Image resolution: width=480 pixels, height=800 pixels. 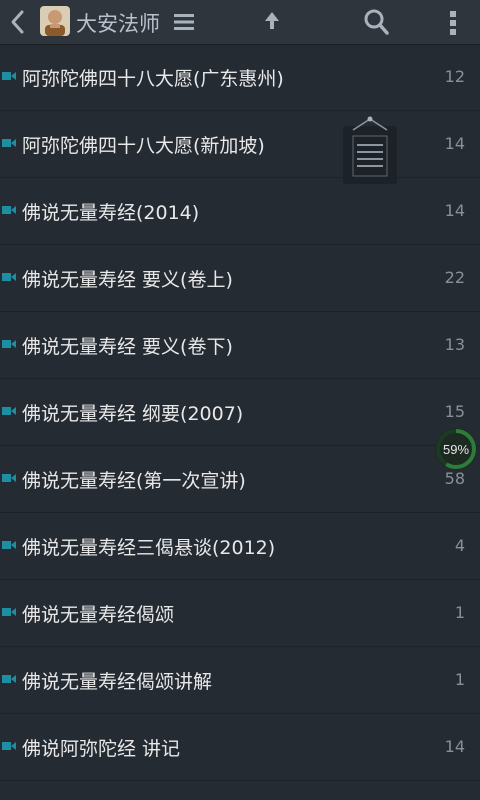 I want to click on item-title: 佛说无量寿经 要义(卷上), so click(x=127, y=280).